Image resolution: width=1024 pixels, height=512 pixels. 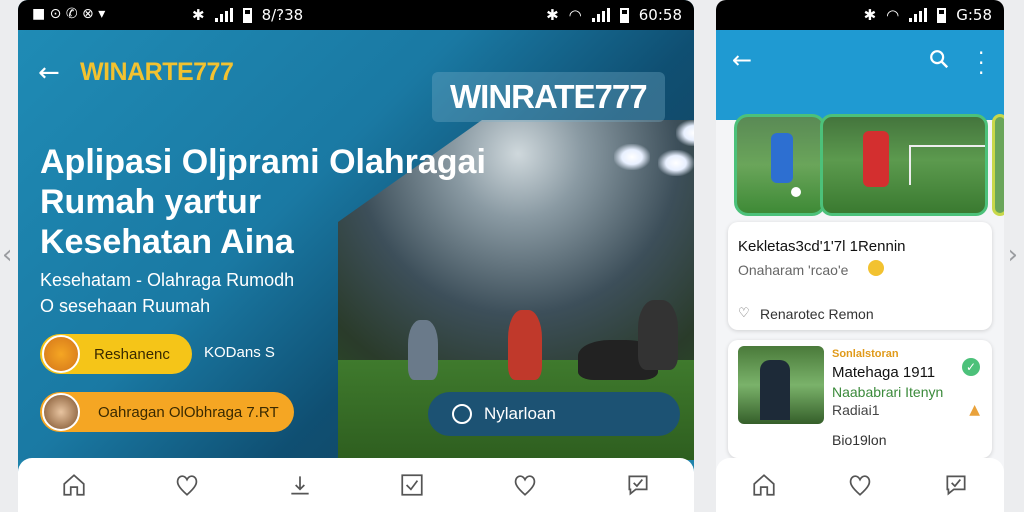 What do you see at coordinates (971, 367) in the screenshot?
I see `check-icon: ✓` at bounding box center [971, 367].